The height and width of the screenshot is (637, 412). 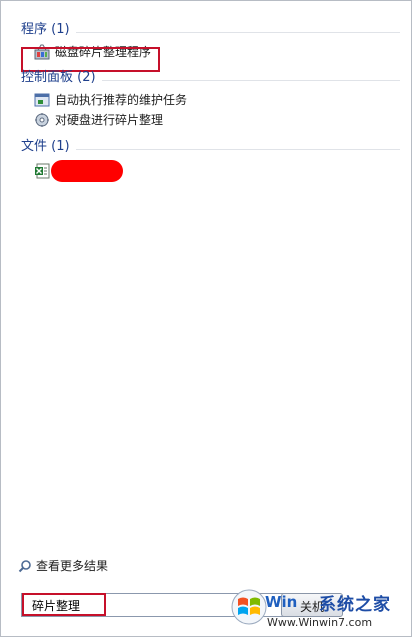 What do you see at coordinates (207, 120) in the screenshot?
I see `result-defrag-disk: 对硬盘进行碎片整理` at bounding box center [207, 120].